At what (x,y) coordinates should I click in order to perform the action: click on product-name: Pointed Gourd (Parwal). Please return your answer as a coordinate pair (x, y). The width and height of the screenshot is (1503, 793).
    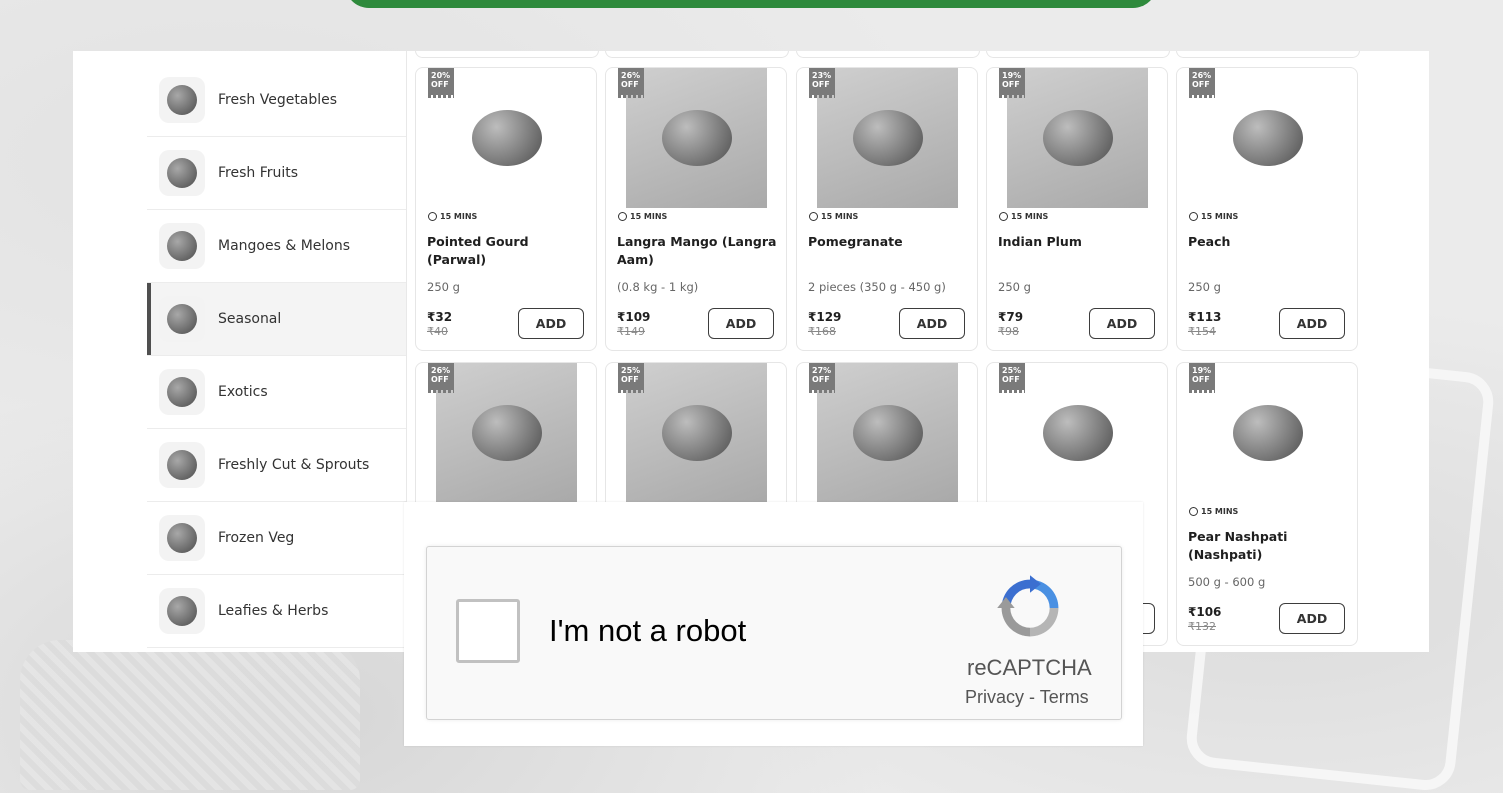
    Looking at the image, I should click on (478, 250).